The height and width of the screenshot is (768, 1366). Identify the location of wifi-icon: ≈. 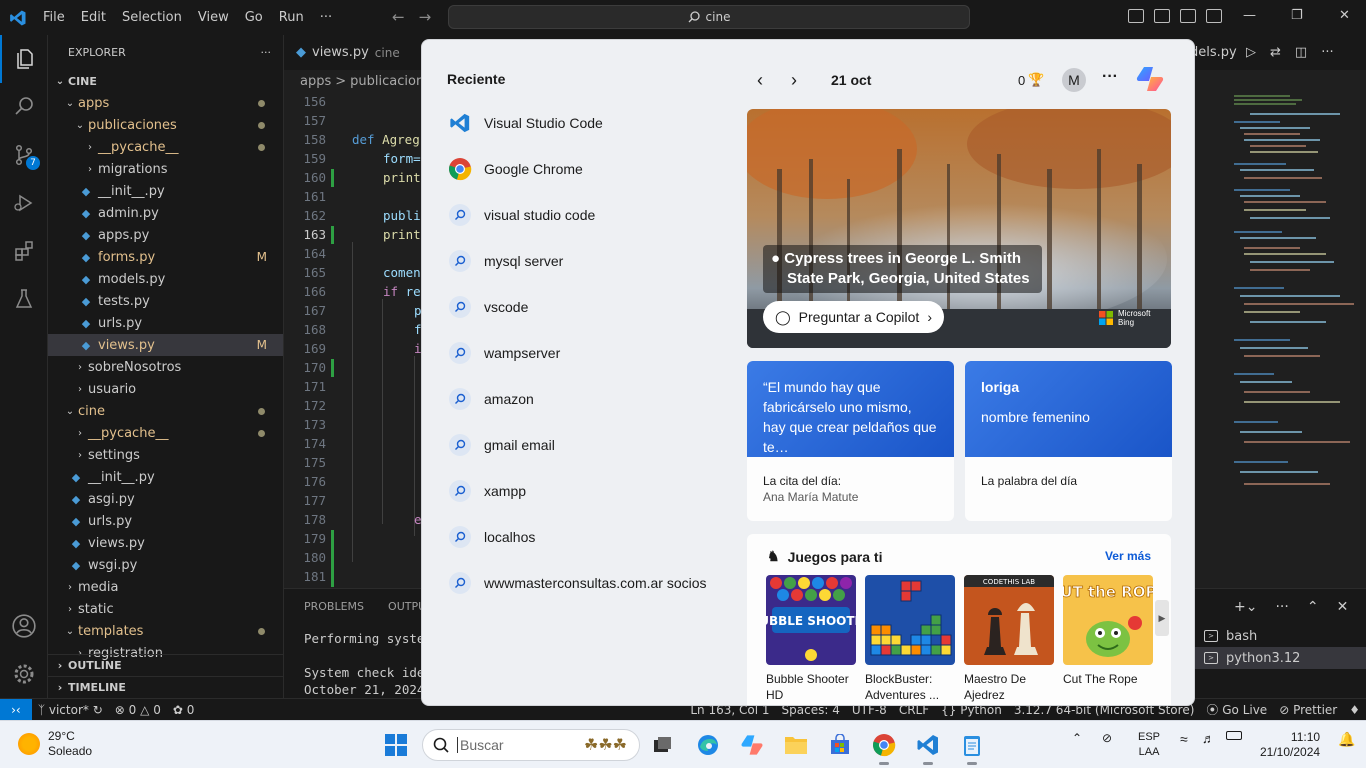
(1184, 739).